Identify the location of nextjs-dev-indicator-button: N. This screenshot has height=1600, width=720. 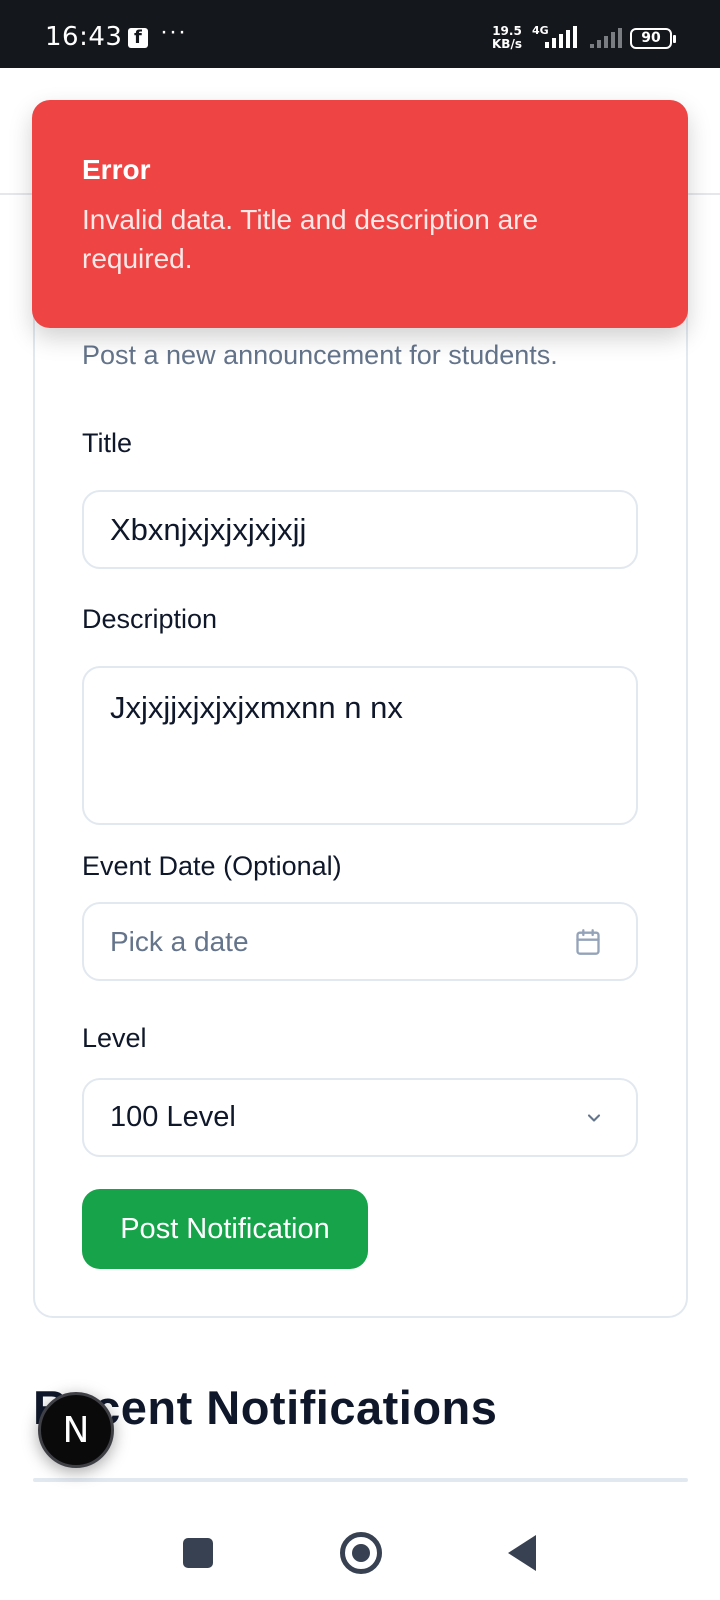
(76, 1430).